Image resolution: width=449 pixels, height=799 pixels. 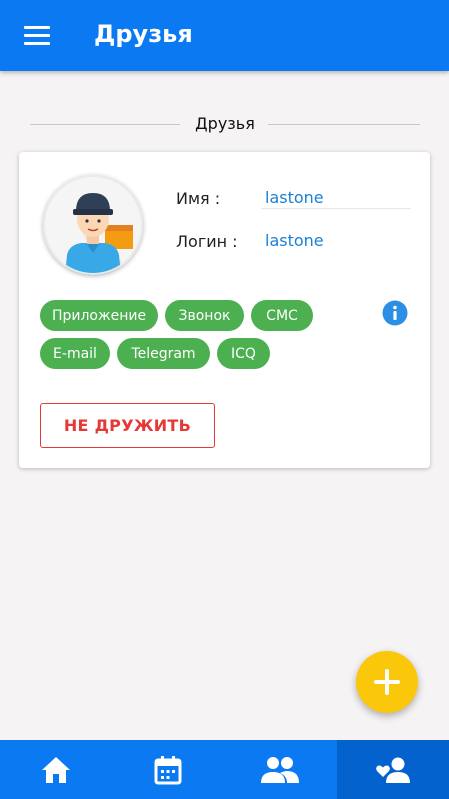 What do you see at coordinates (243, 353) in the screenshot?
I see `chip-icq: ICQ` at bounding box center [243, 353].